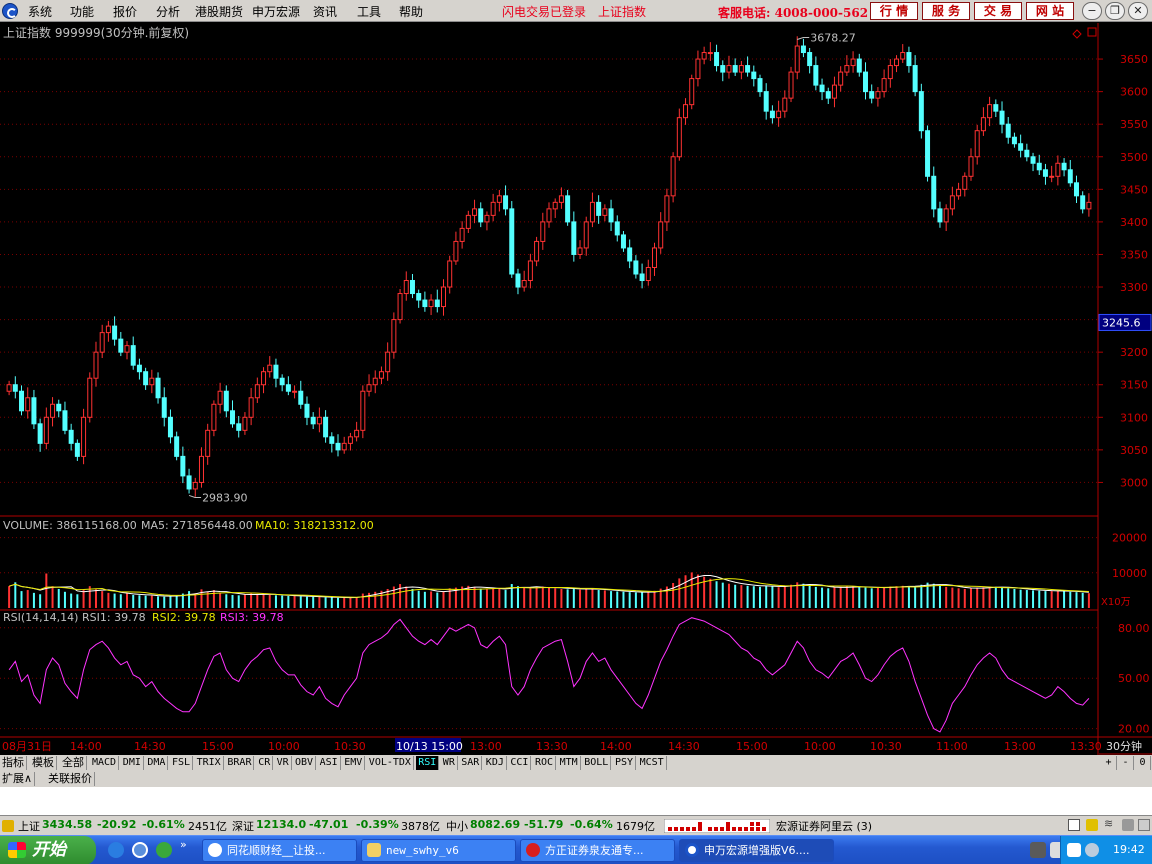 This screenshot has height=864, width=1152. What do you see at coordinates (1129, 849) in the screenshot?
I see `clock: 19:42` at bounding box center [1129, 849].